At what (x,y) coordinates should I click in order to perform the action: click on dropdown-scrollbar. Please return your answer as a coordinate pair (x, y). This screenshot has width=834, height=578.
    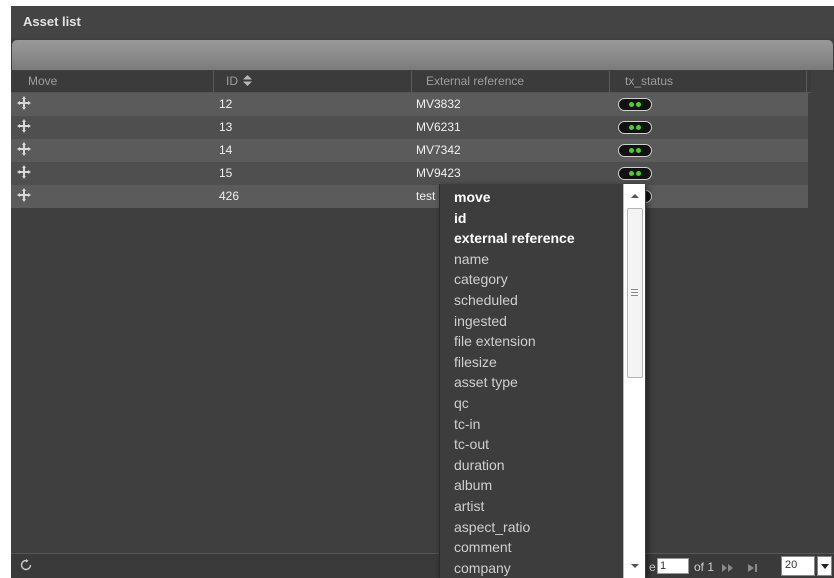
    Looking at the image, I should click on (634, 381).